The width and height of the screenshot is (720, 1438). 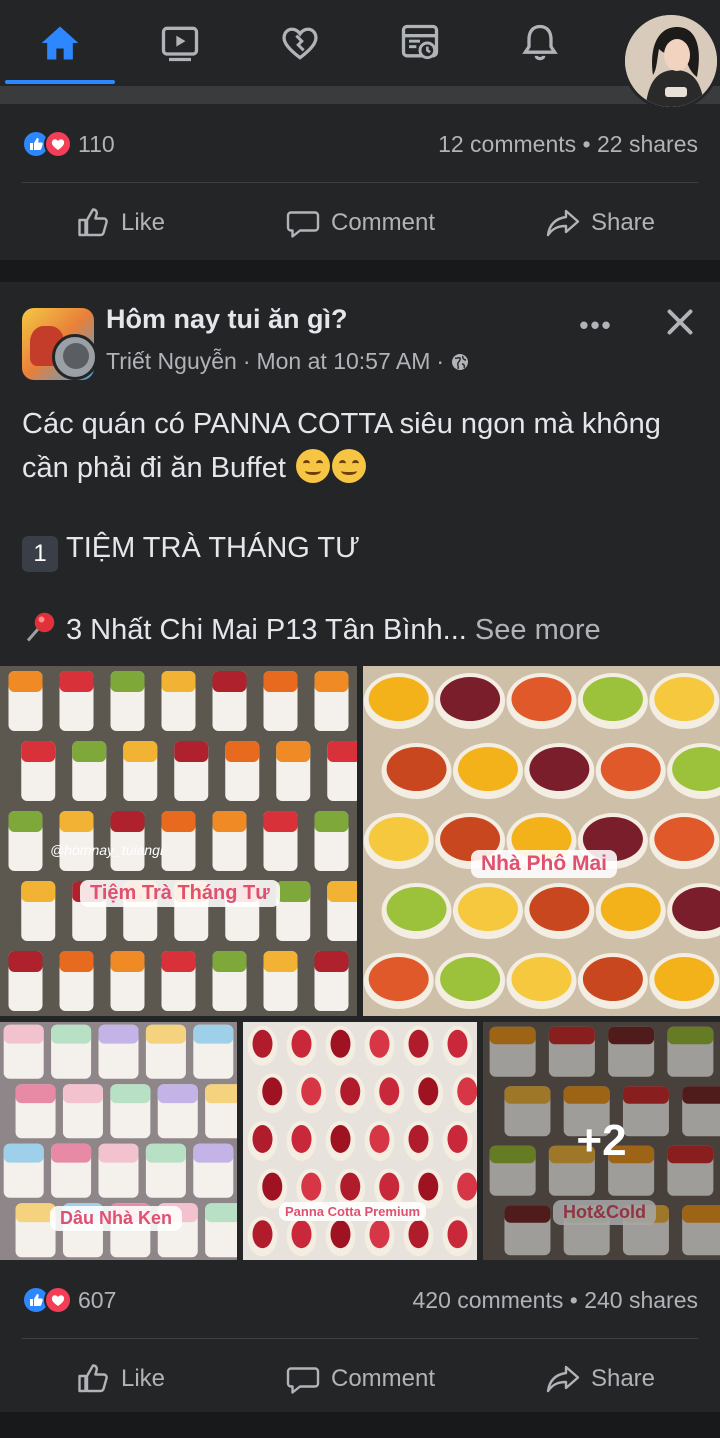 I want to click on marketplace-tab, so click(x=420, y=43).